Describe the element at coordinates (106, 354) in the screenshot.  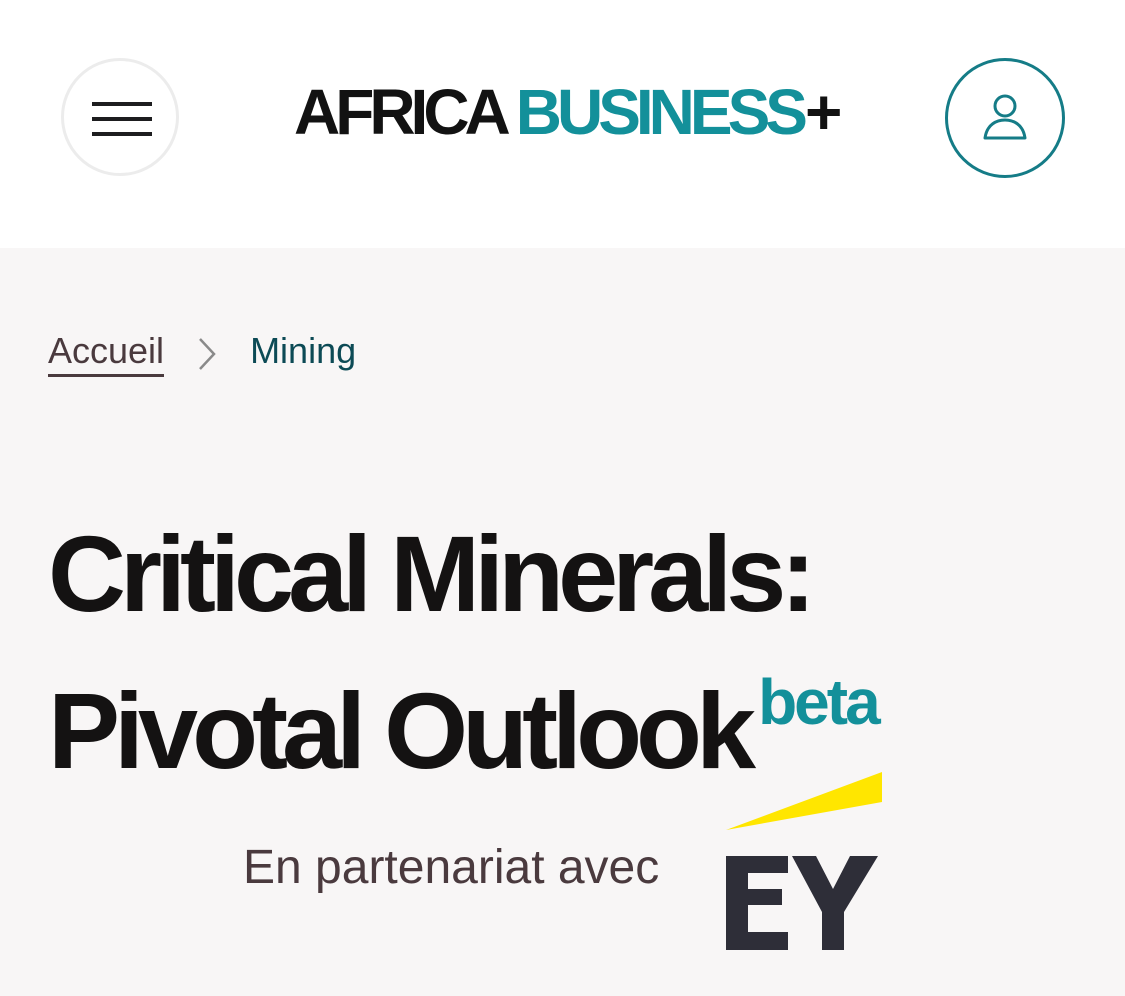
I see `breadcrumb-home-link: Accueil` at that location.